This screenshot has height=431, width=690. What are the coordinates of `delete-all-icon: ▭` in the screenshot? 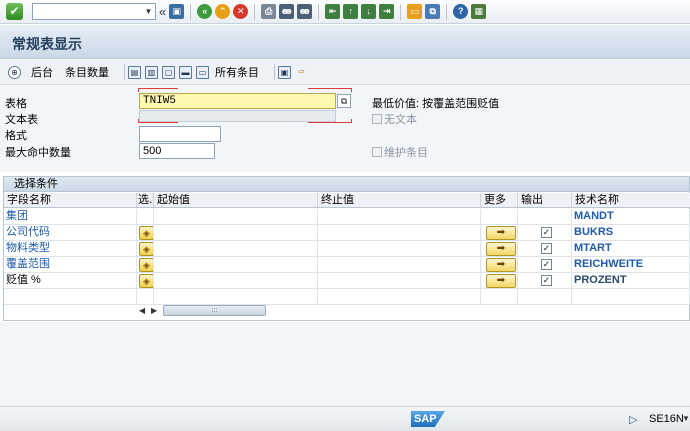 It's located at (202, 72).